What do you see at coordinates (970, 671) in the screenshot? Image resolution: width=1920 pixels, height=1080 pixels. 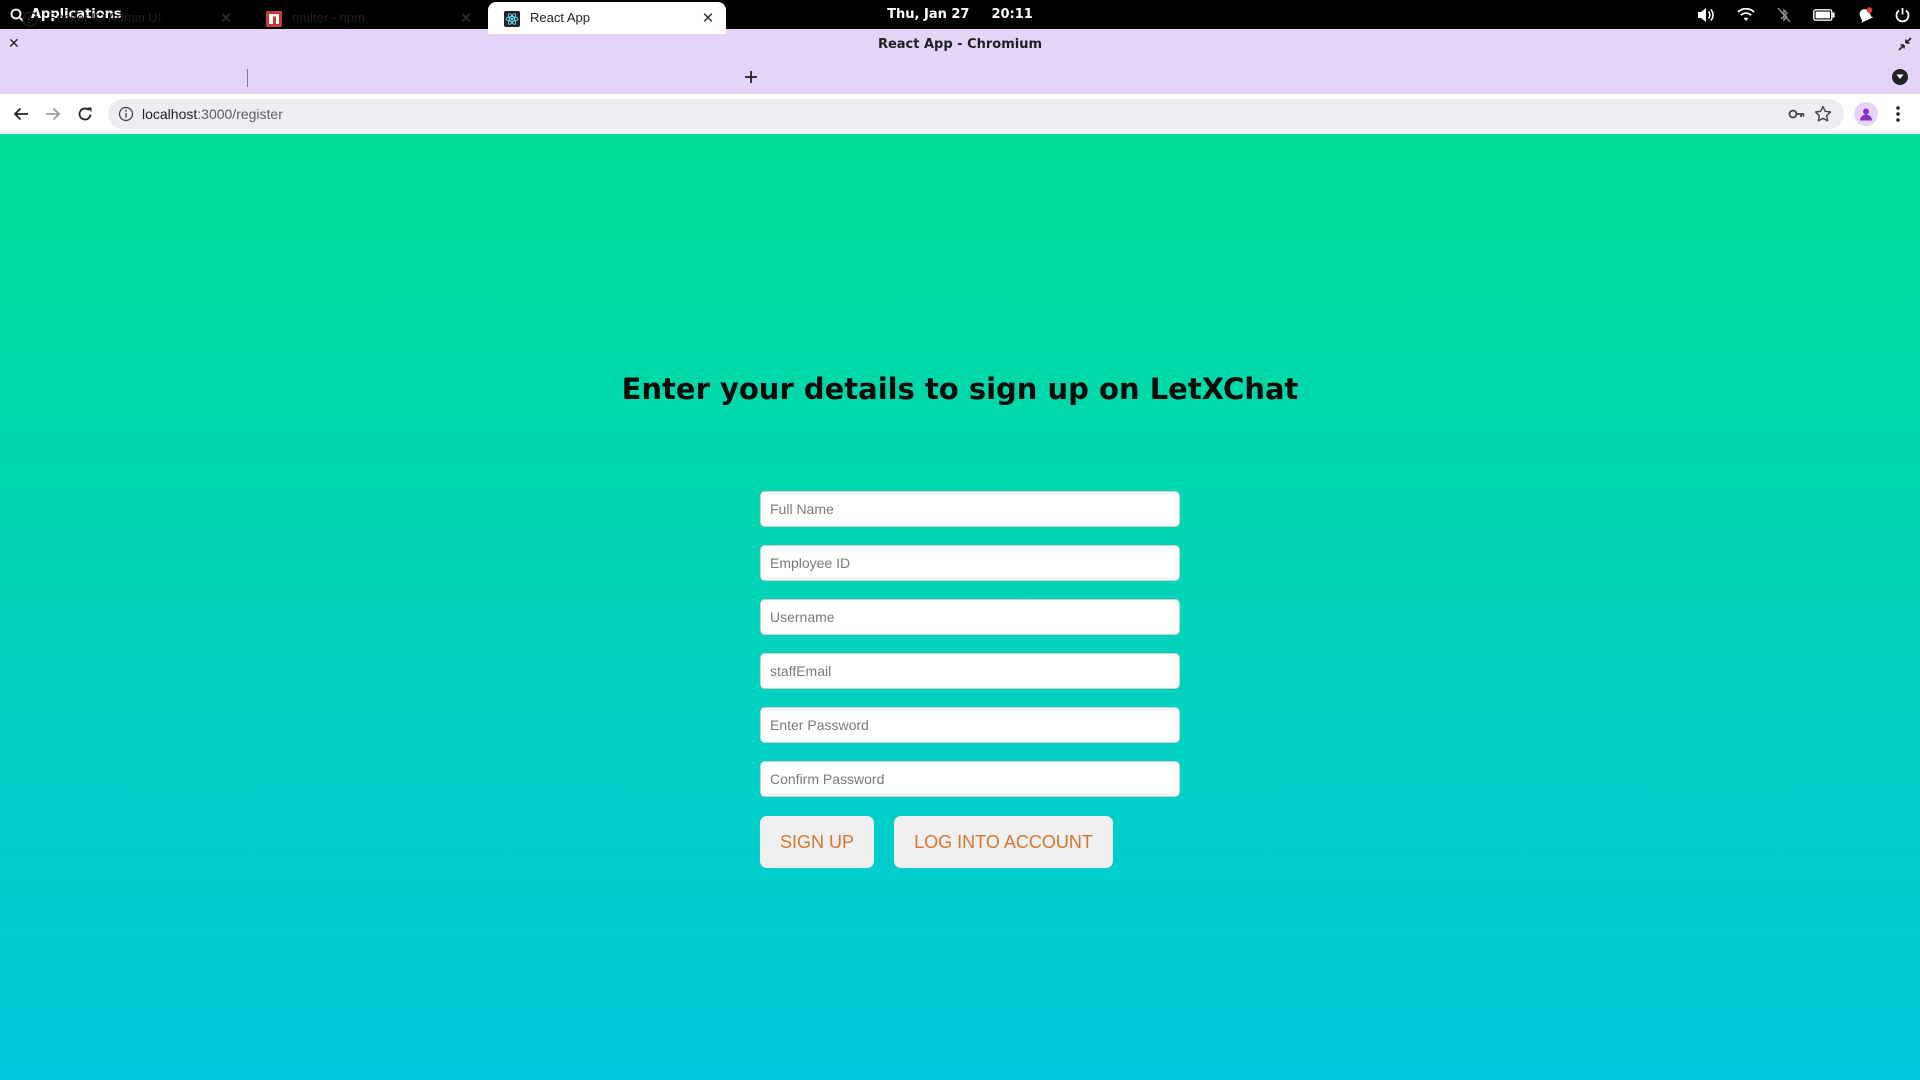 I see `staff-email-field` at bounding box center [970, 671].